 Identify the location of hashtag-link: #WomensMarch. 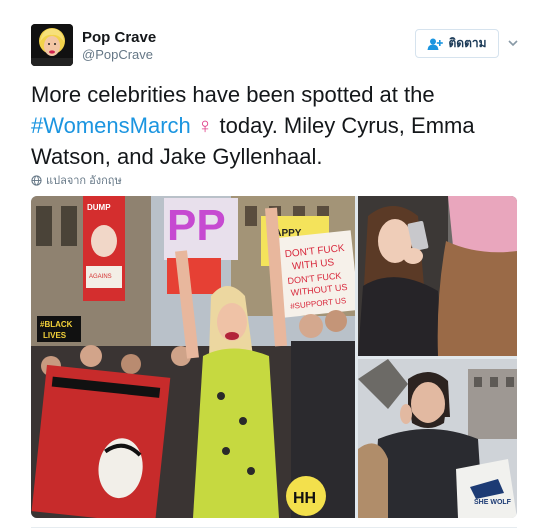
(111, 125).